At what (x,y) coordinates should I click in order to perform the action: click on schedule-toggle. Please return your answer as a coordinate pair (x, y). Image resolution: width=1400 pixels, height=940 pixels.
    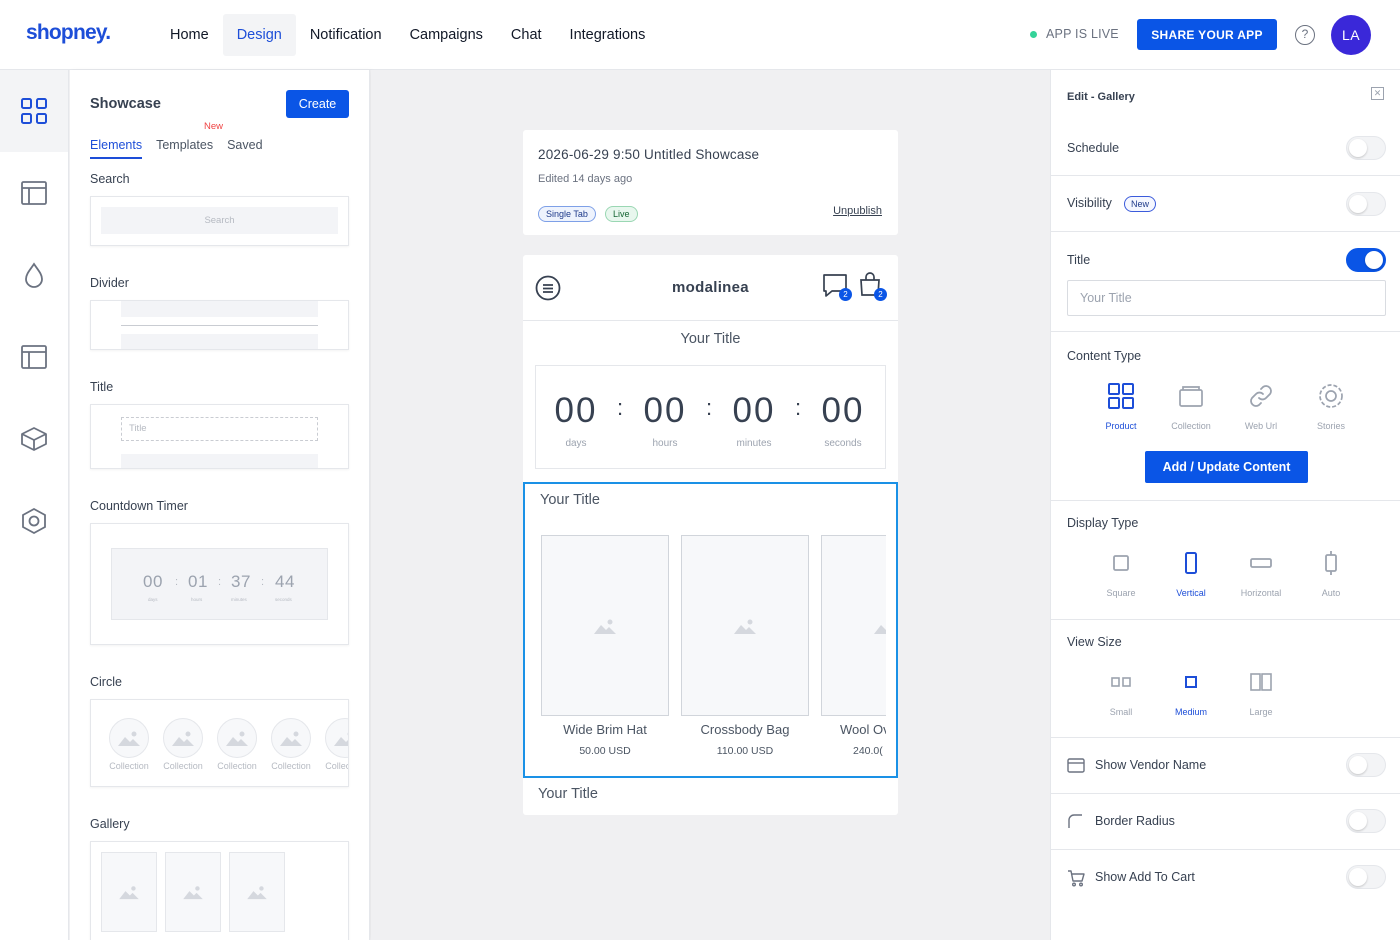
    Looking at the image, I should click on (1366, 148).